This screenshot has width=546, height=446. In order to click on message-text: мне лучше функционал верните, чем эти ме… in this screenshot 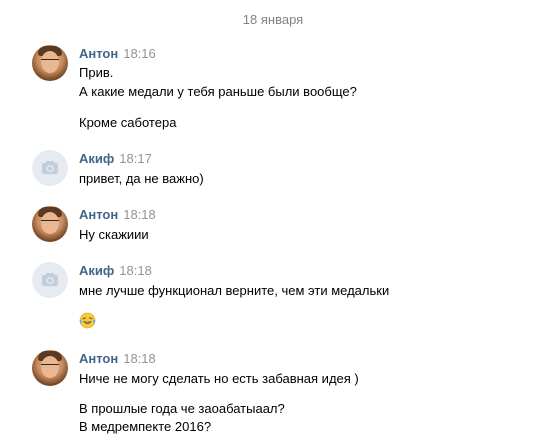, I will do `click(234, 290)`.